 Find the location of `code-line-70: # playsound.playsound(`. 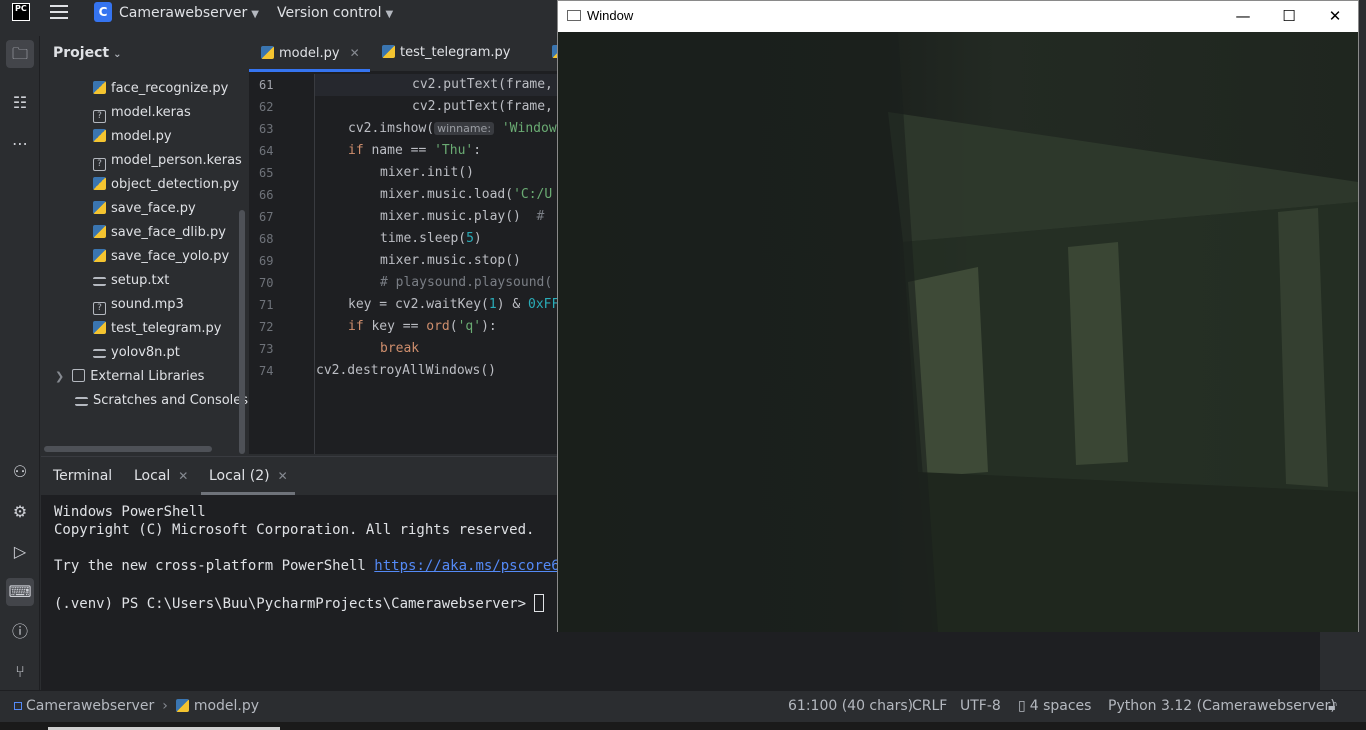

code-line-70: # playsound.playsound( is located at coordinates (466, 282).